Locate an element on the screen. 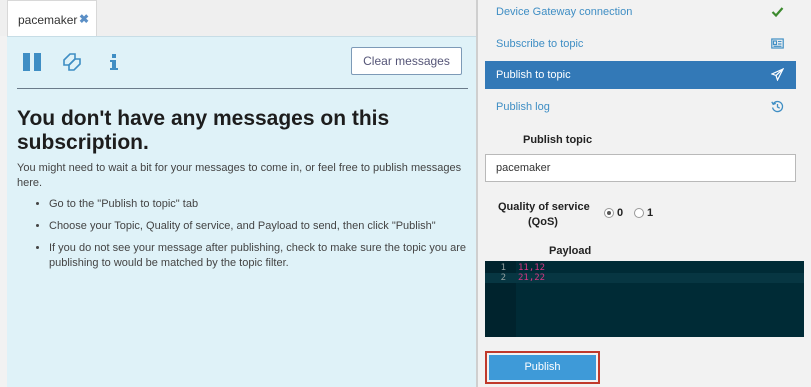 The image size is (811, 387). qos-label: Quality of service is located at coordinates (544, 207).